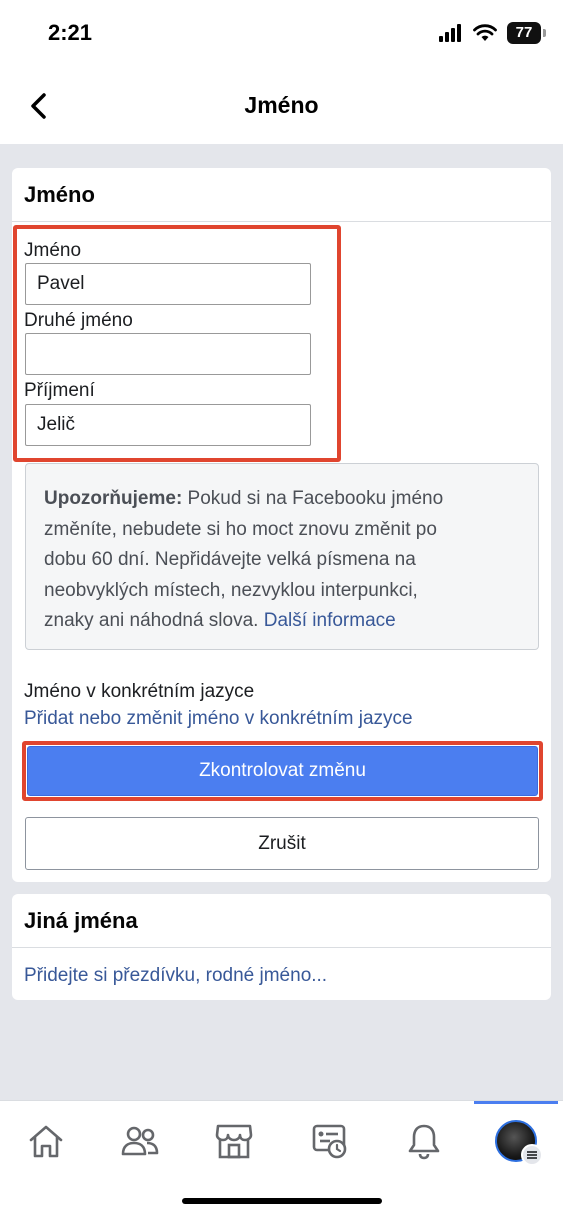  What do you see at coordinates (113, 498) in the screenshot?
I see `notice-bold: Upozorňujeme:` at bounding box center [113, 498].